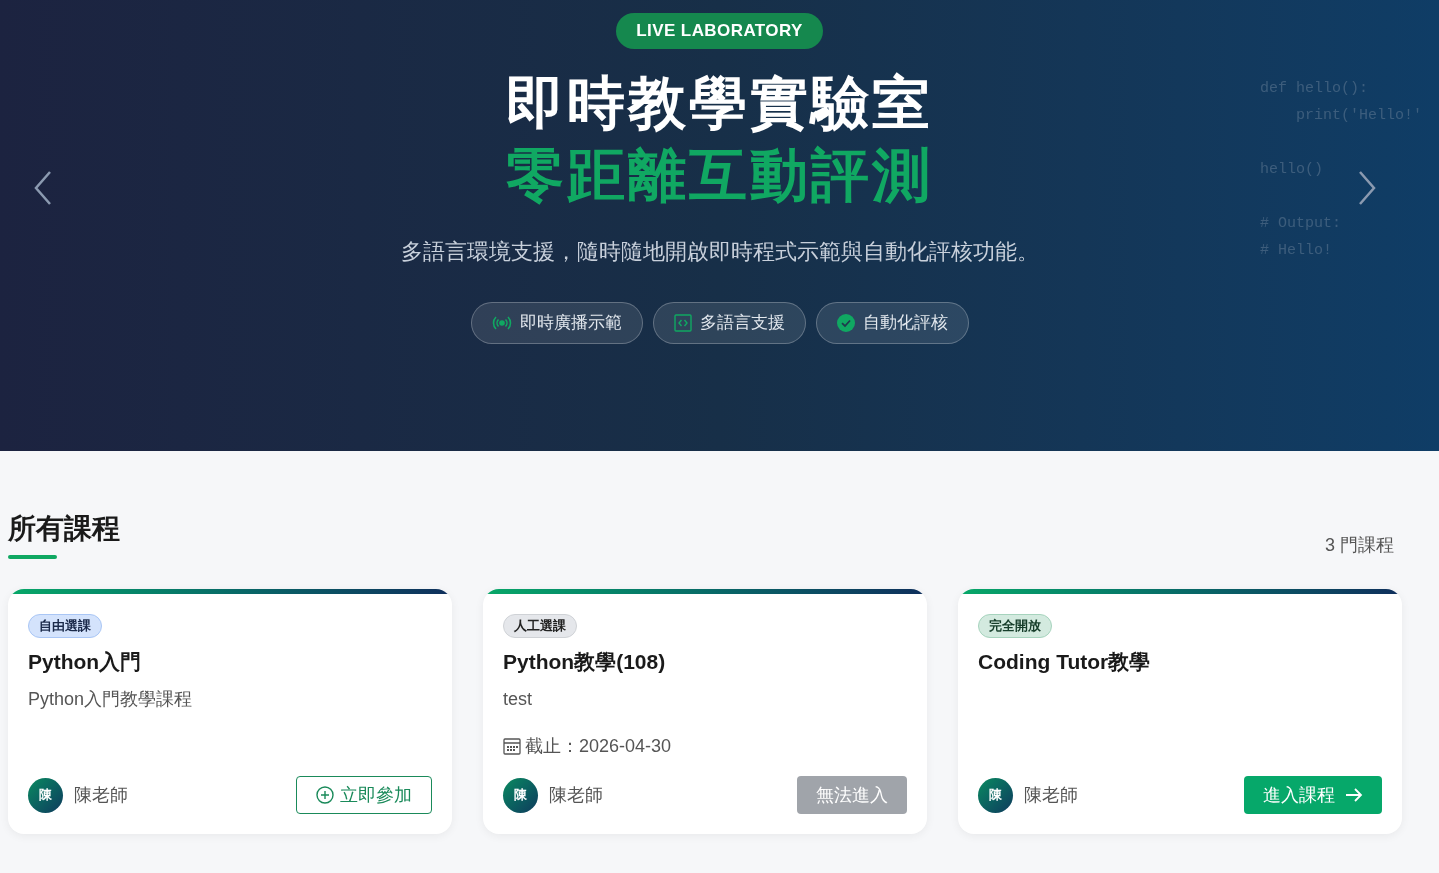 The image size is (1439, 873). I want to click on deadline-text: 截止：2026-04-30, so click(598, 746).